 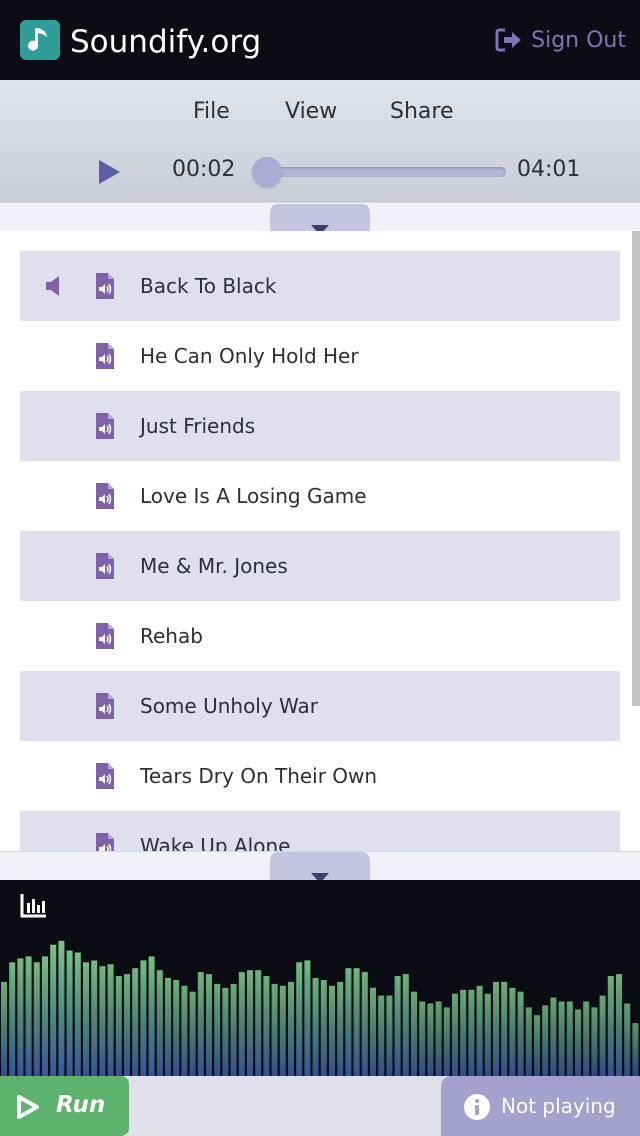 What do you see at coordinates (311, 112) in the screenshot?
I see `menu-view: View` at bounding box center [311, 112].